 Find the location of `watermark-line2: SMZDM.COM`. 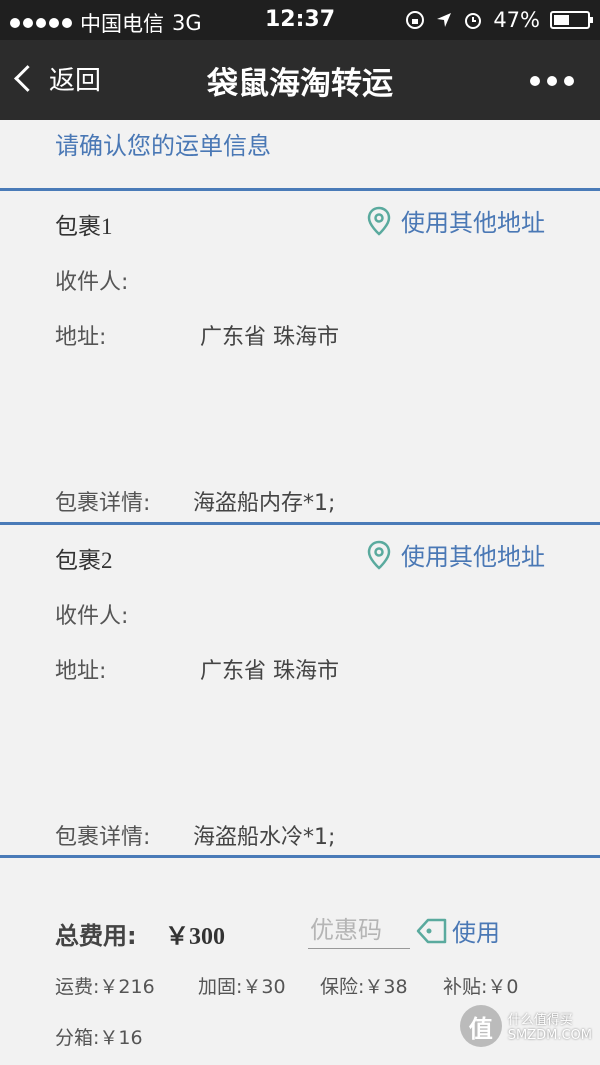

watermark-line2: SMZDM.COM is located at coordinates (549, 1035).